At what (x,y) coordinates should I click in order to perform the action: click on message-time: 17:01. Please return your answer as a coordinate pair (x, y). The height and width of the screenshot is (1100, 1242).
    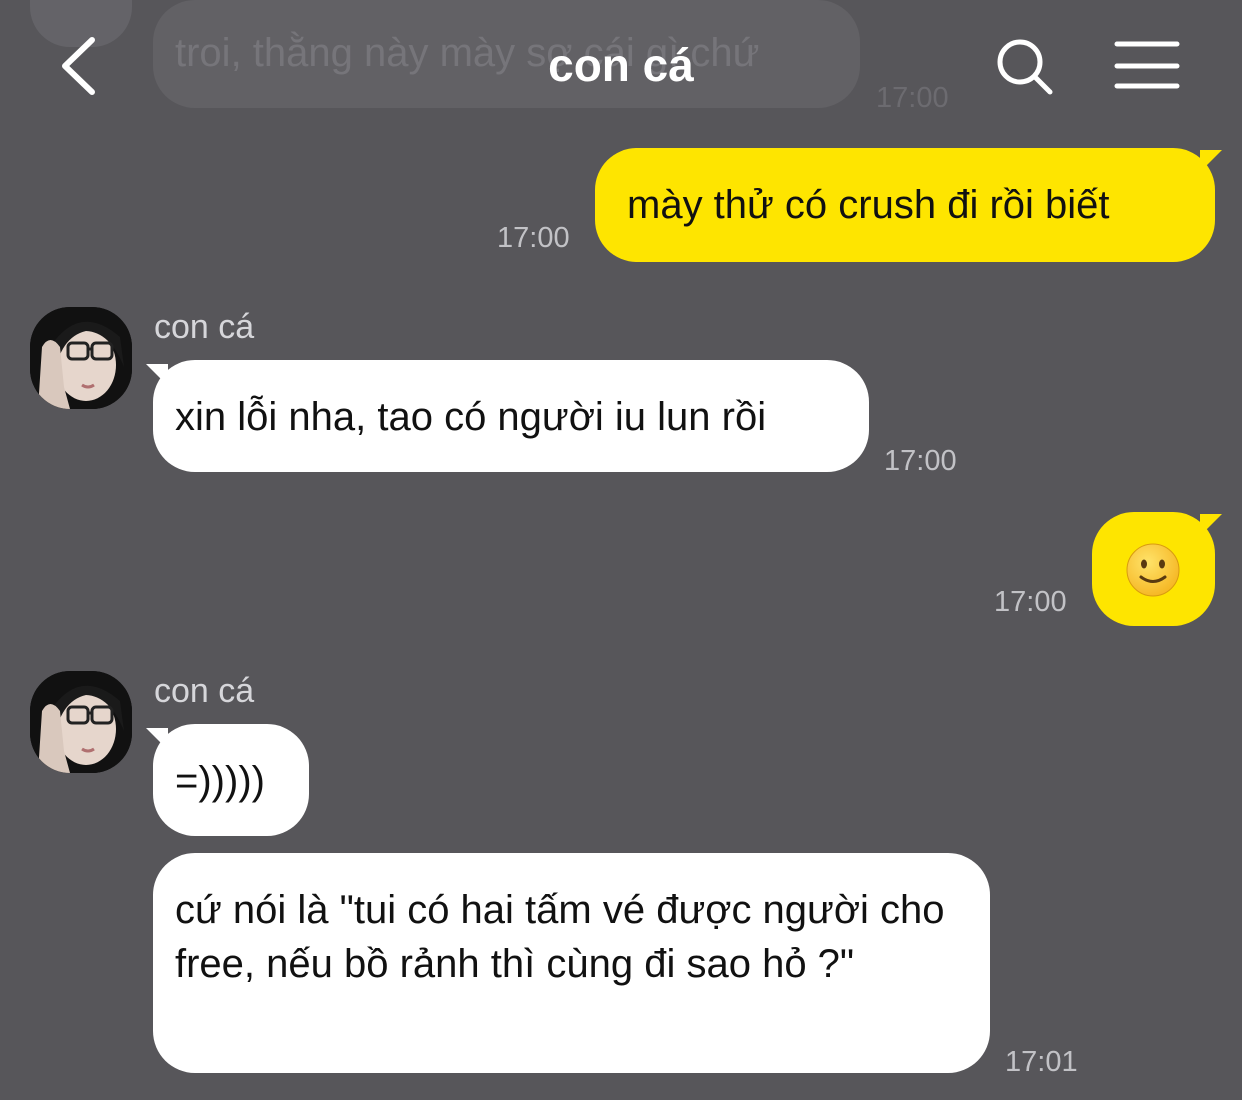
    Looking at the image, I should click on (1041, 1062).